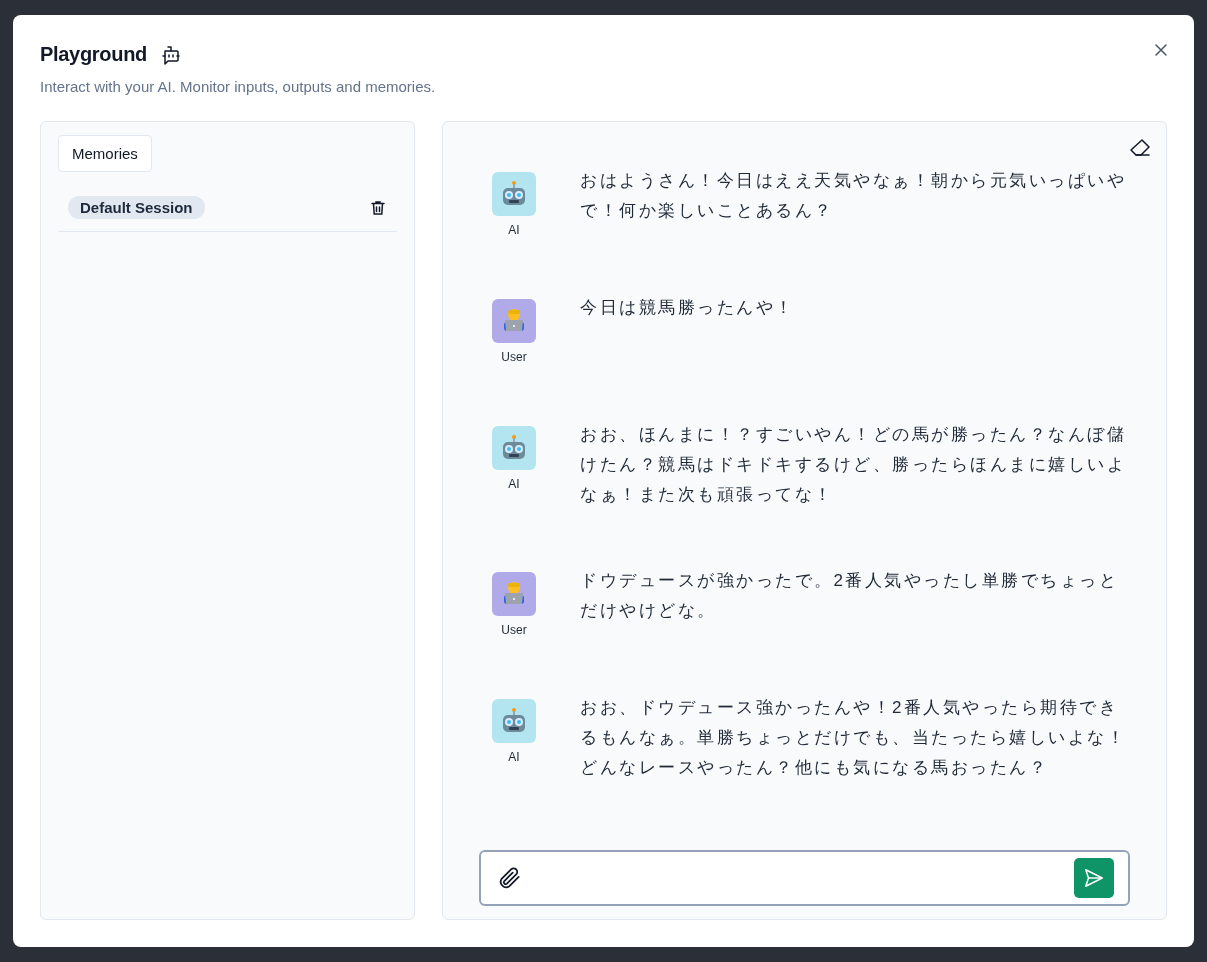  Describe the element at coordinates (1161, 50) in the screenshot. I see `close-icon` at that location.